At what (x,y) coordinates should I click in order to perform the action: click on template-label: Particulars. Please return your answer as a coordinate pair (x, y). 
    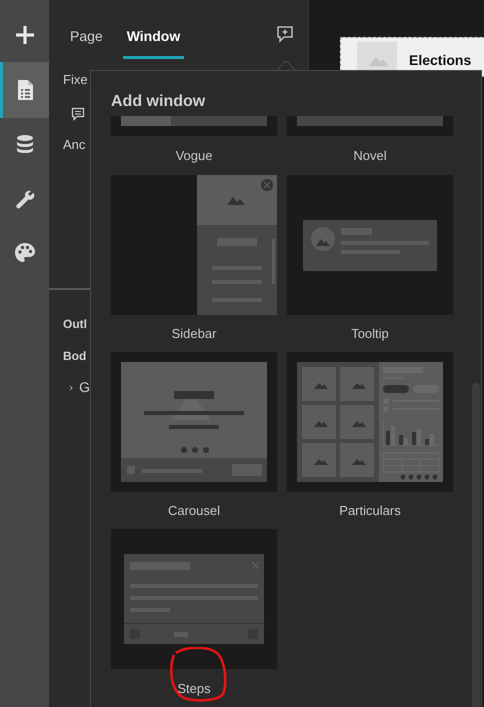
    Looking at the image, I should click on (370, 511).